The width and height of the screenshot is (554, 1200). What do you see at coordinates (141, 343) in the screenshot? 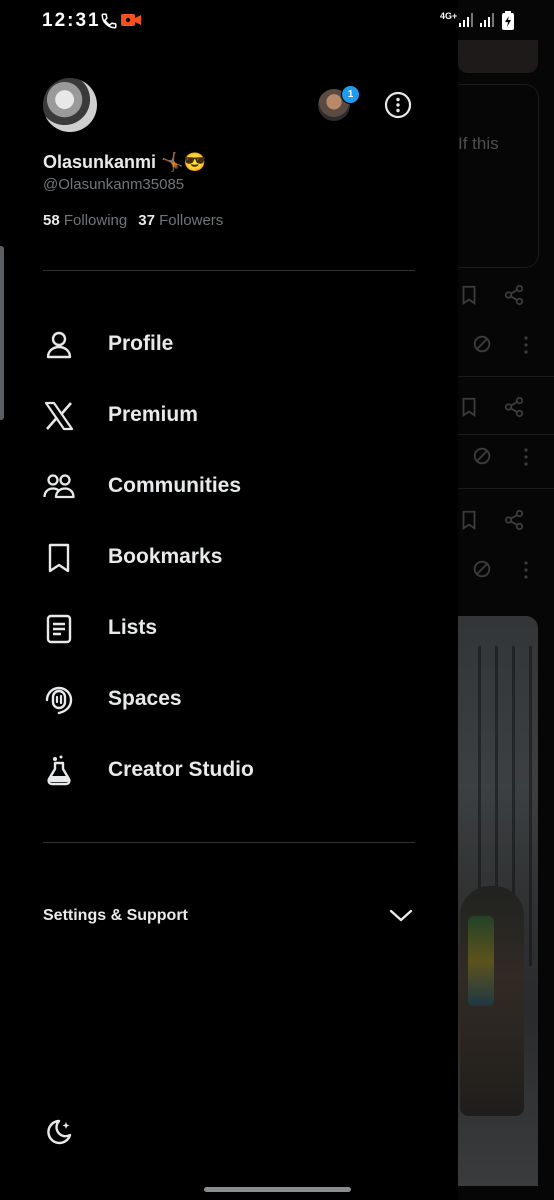
I see `menu-item-label: Profile` at bounding box center [141, 343].